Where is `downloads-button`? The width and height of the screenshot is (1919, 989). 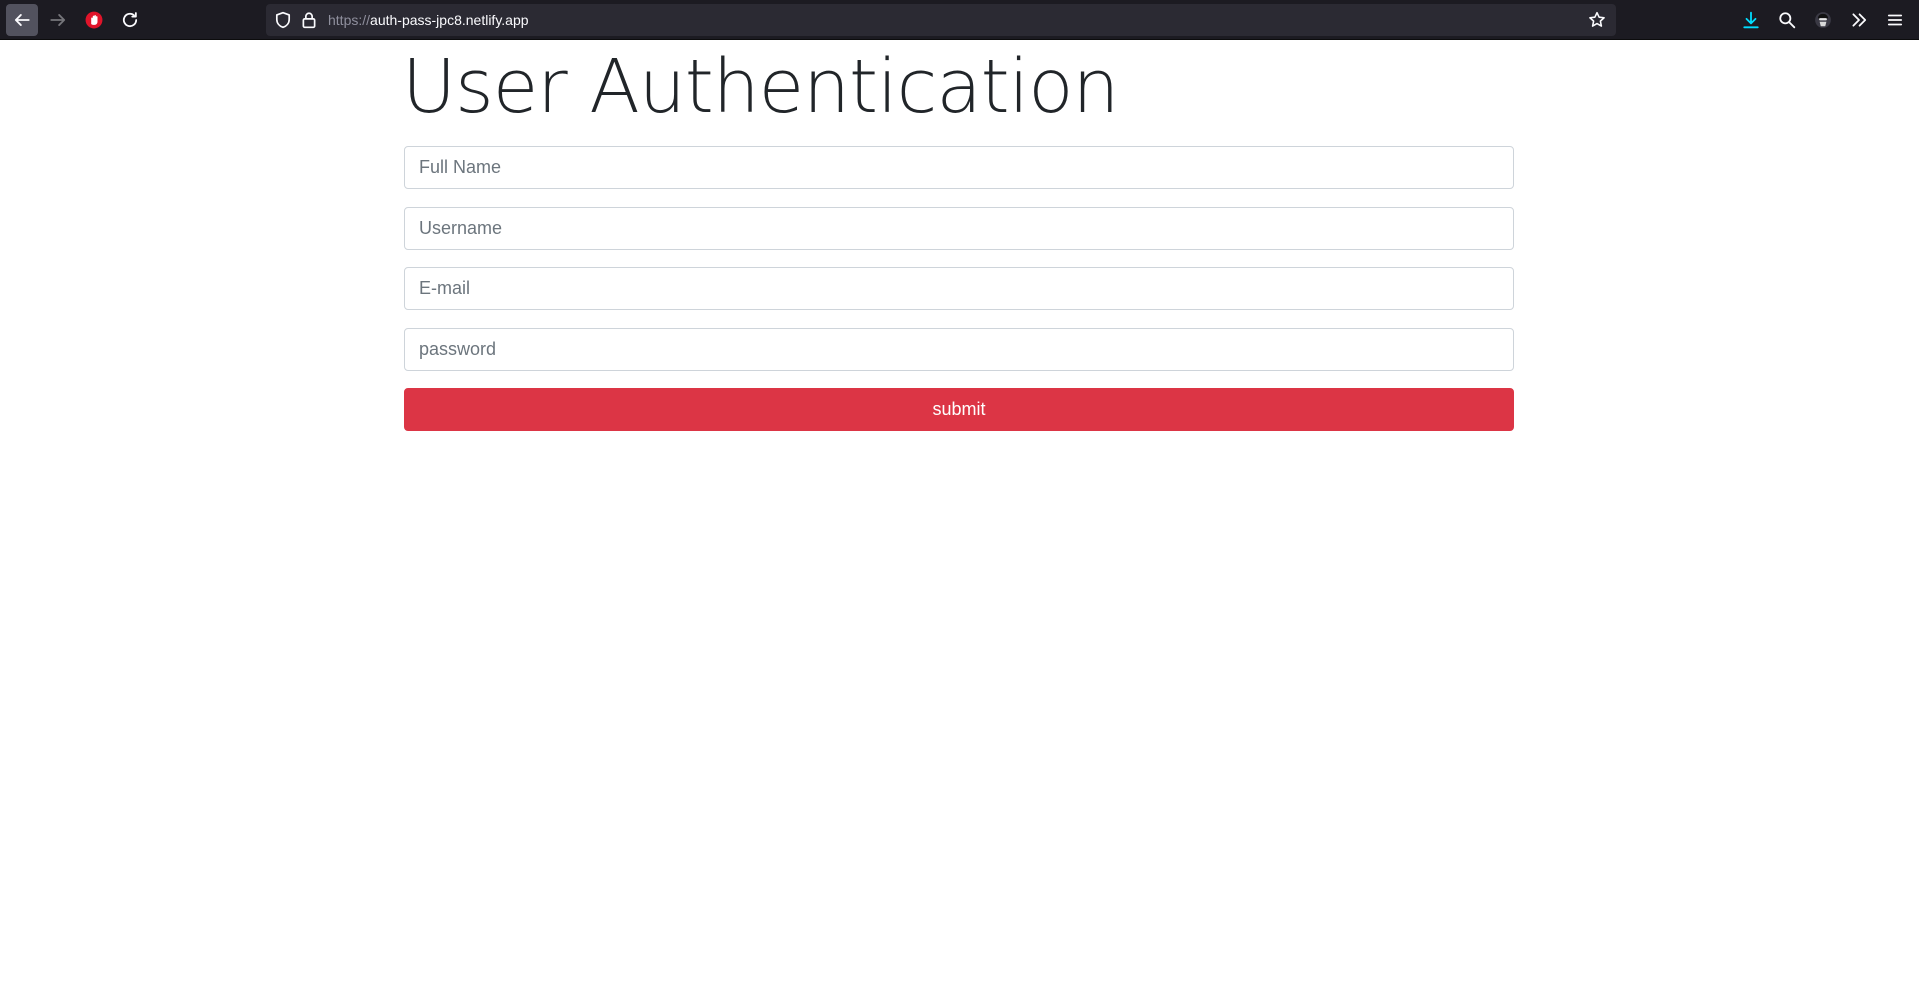
downloads-button is located at coordinates (1751, 20).